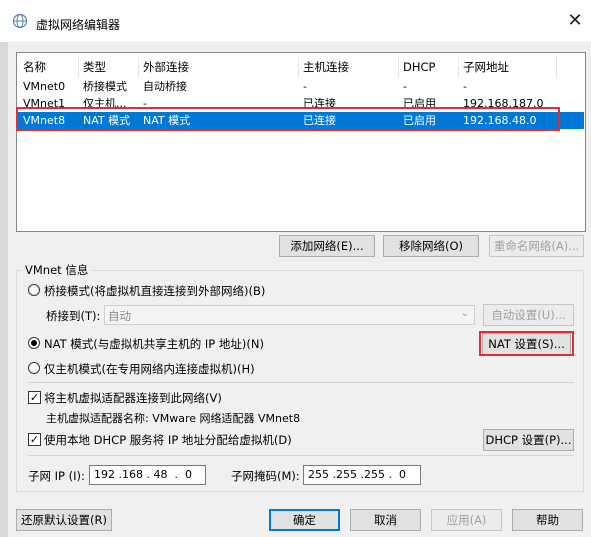 The image size is (591, 537). I want to click on subnet-mask-label: 子网掩码(M):, so click(265, 476).